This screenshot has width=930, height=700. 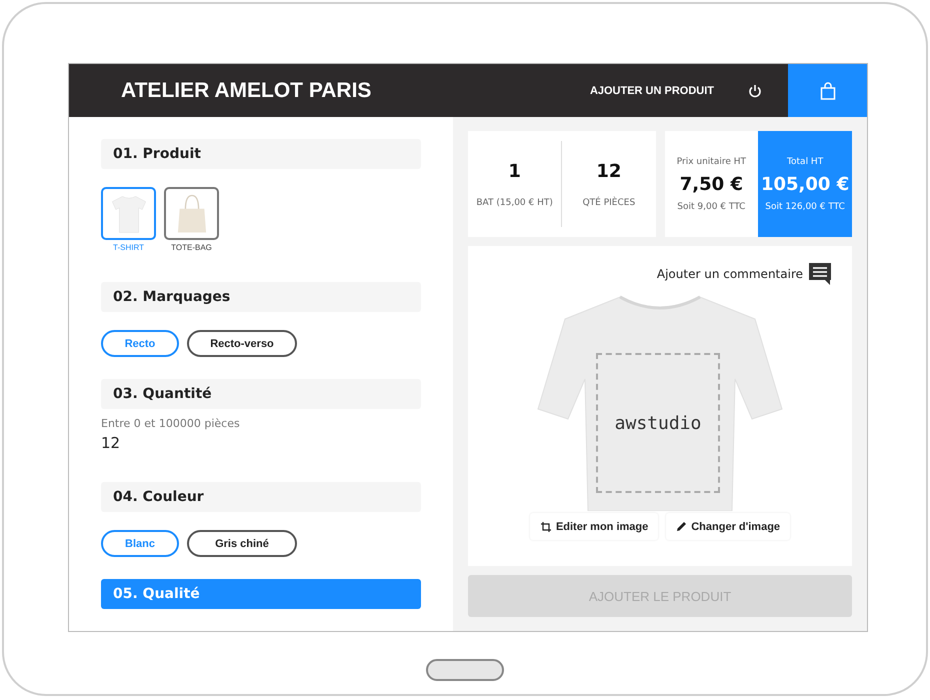 I want to click on count-label: BAT (15,00 € HT), so click(x=514, y=203).